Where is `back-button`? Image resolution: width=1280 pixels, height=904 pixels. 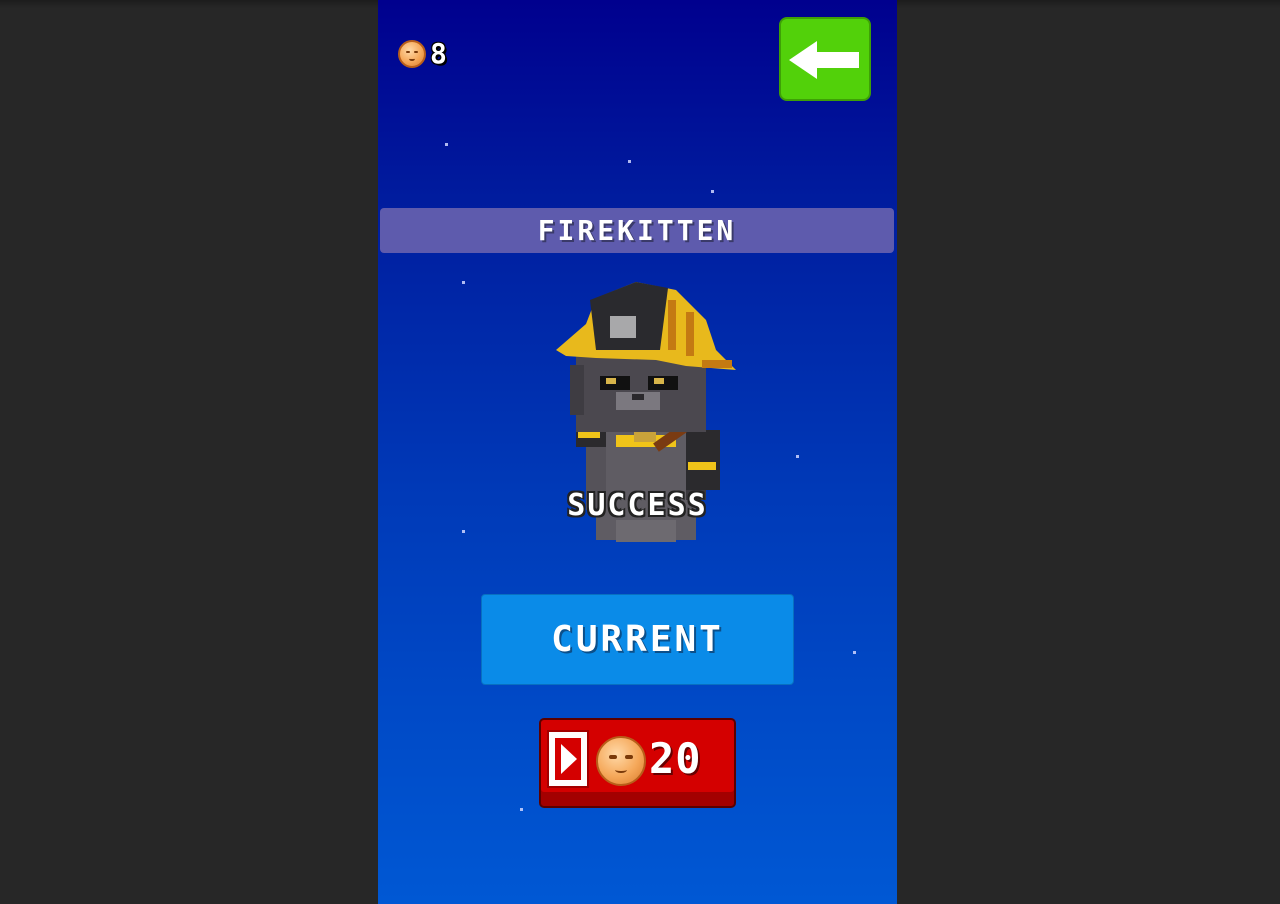 back-button is located at coordinates (825, 59).